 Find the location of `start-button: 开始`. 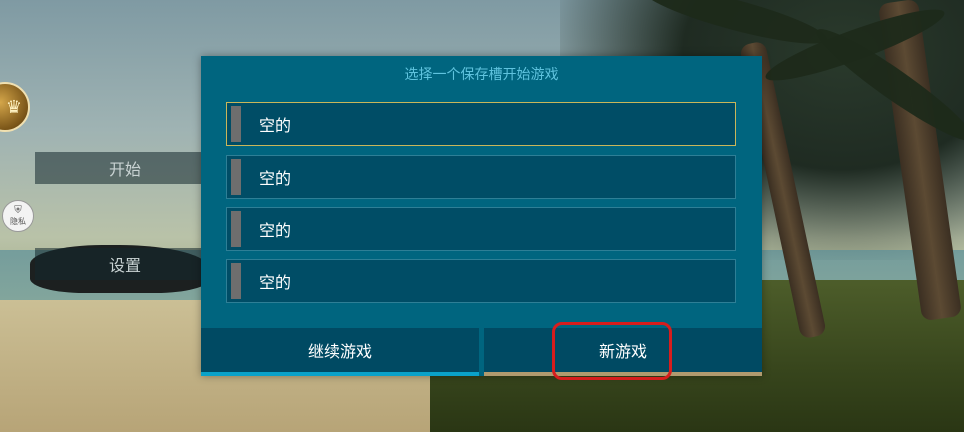

start-button: 开始 is located at coordinates (125, 168).